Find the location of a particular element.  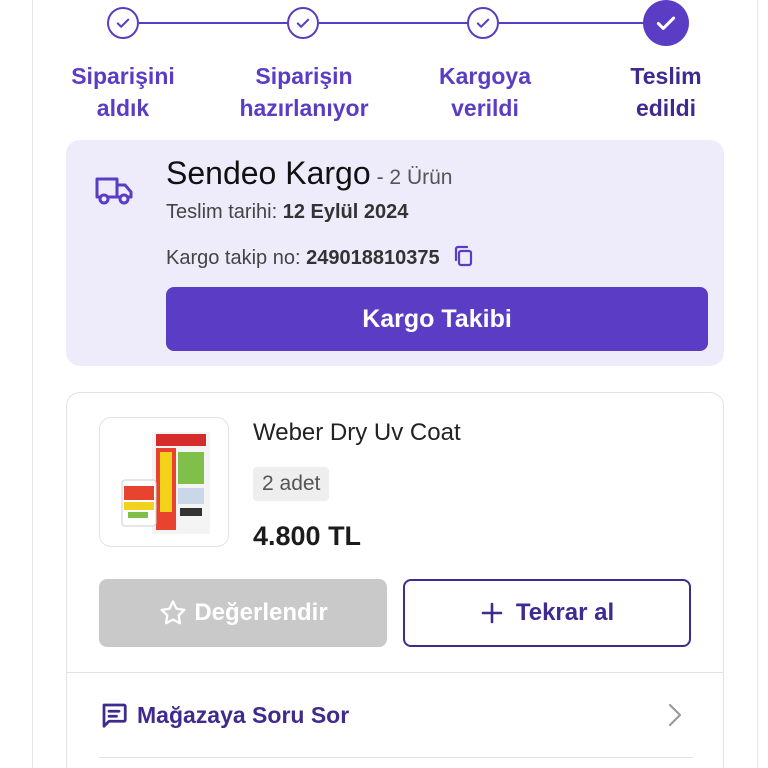

product-thumbnail is located at coordinates (164, 482).